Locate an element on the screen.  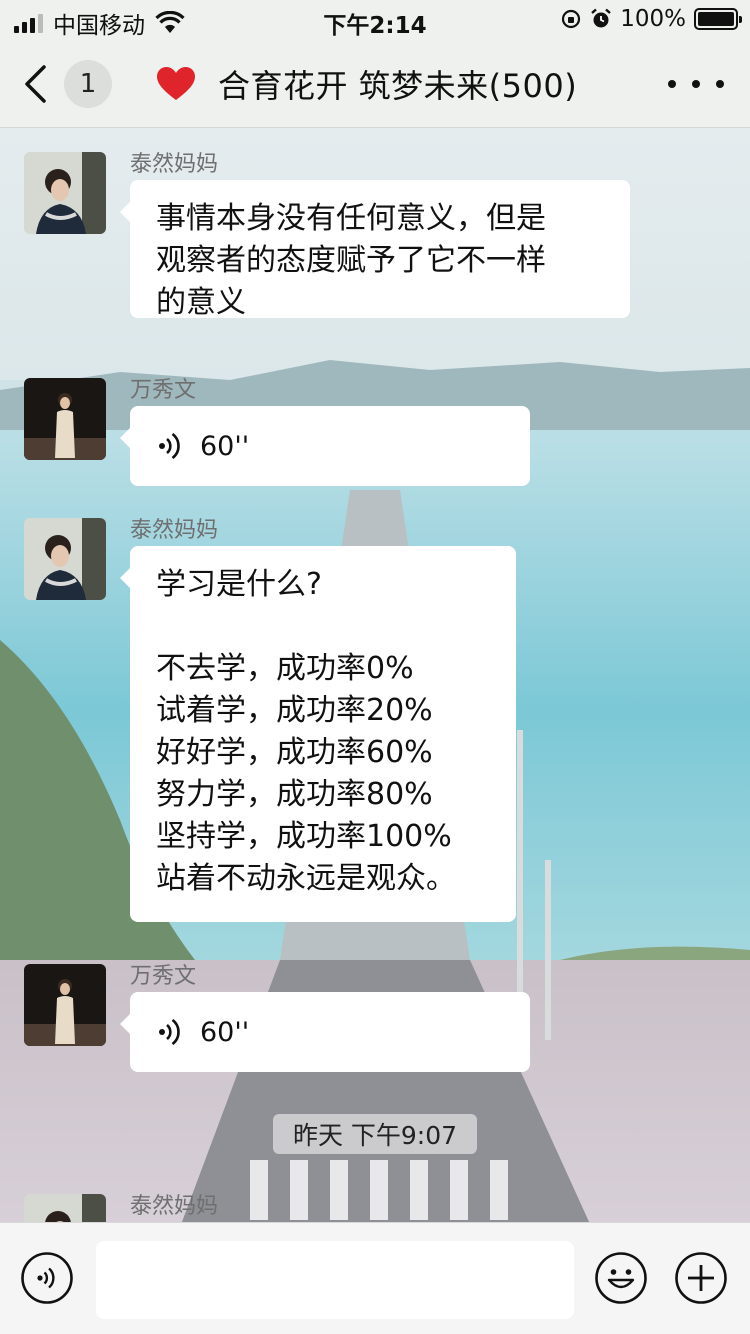
alarm-icon is located at coordinates (601, 18).